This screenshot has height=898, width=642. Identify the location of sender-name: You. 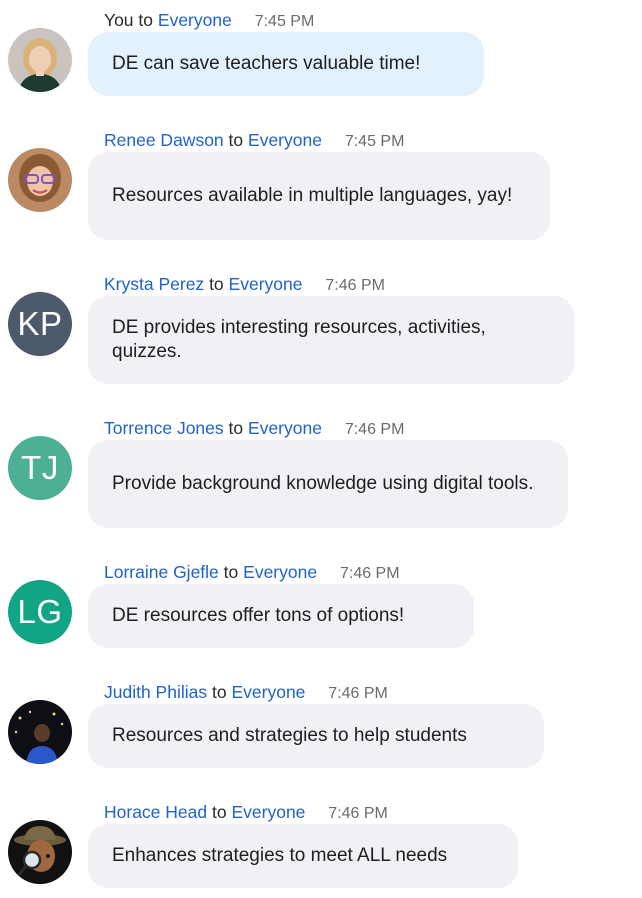
(119, 20).